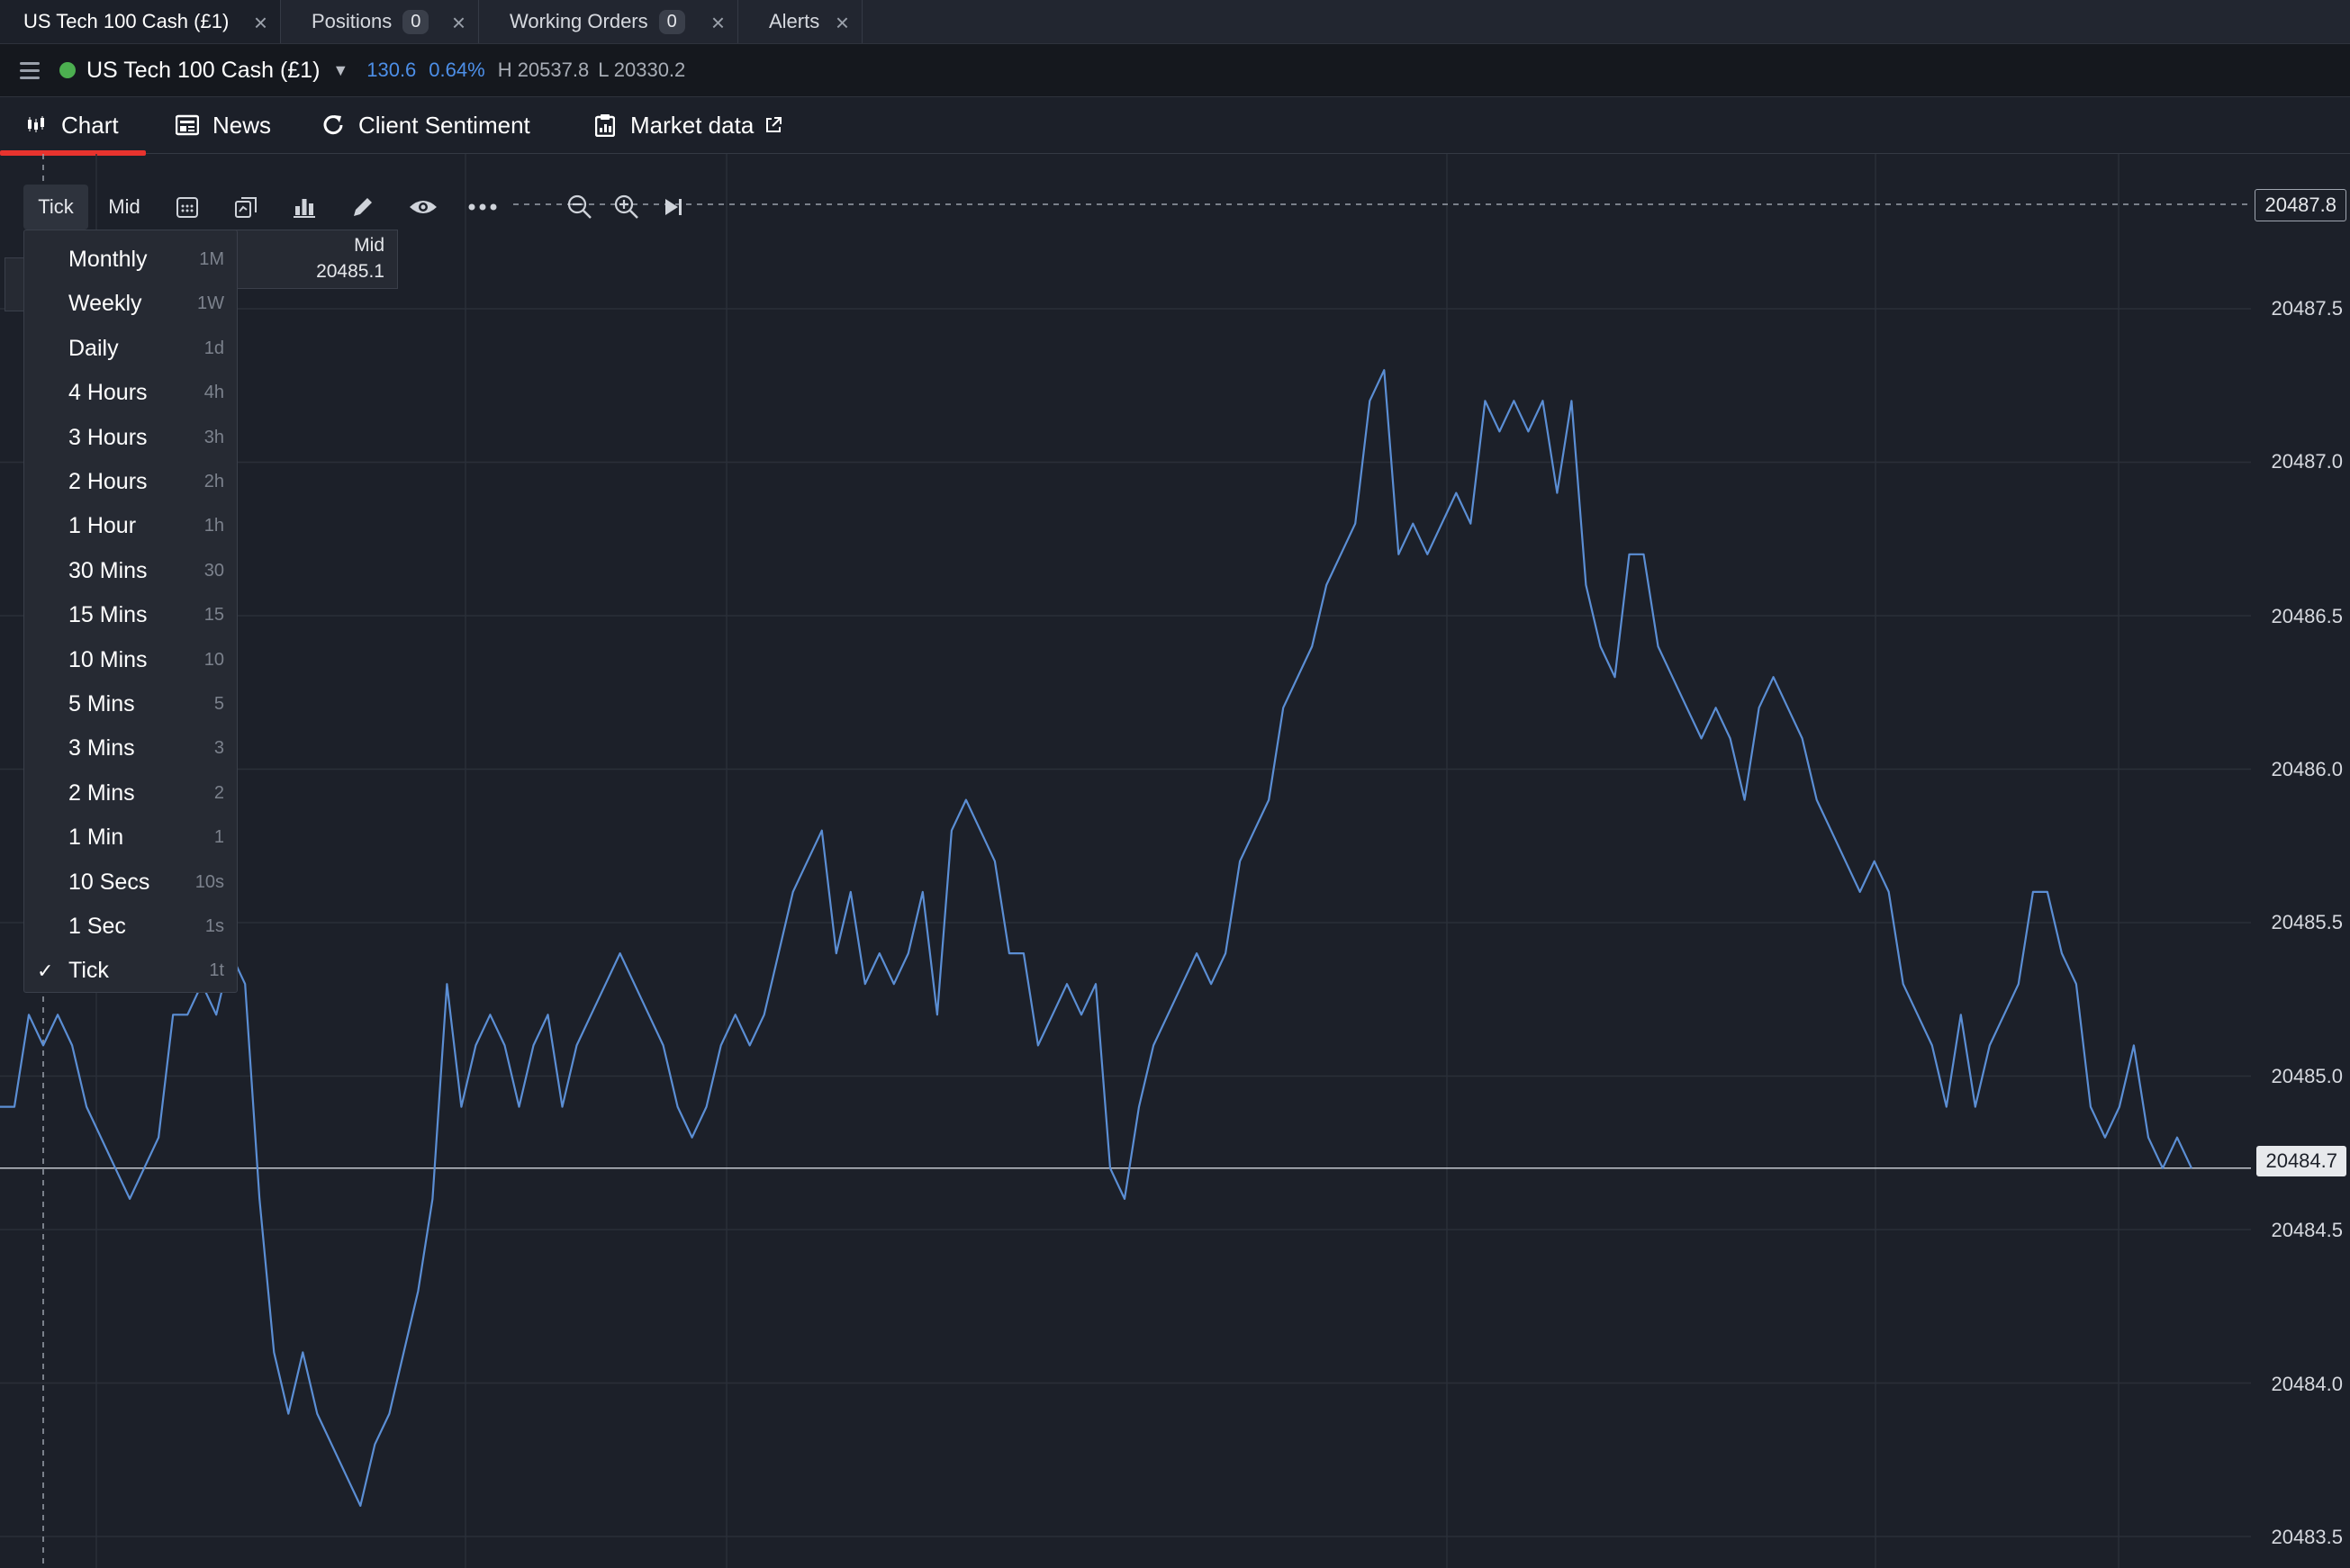 This screenshot has height=1568, width=2350. What do you see at coordinates (363, 208) in the screenshot?
I see `pencil-draw-icon` at bounding box center [363, 208].